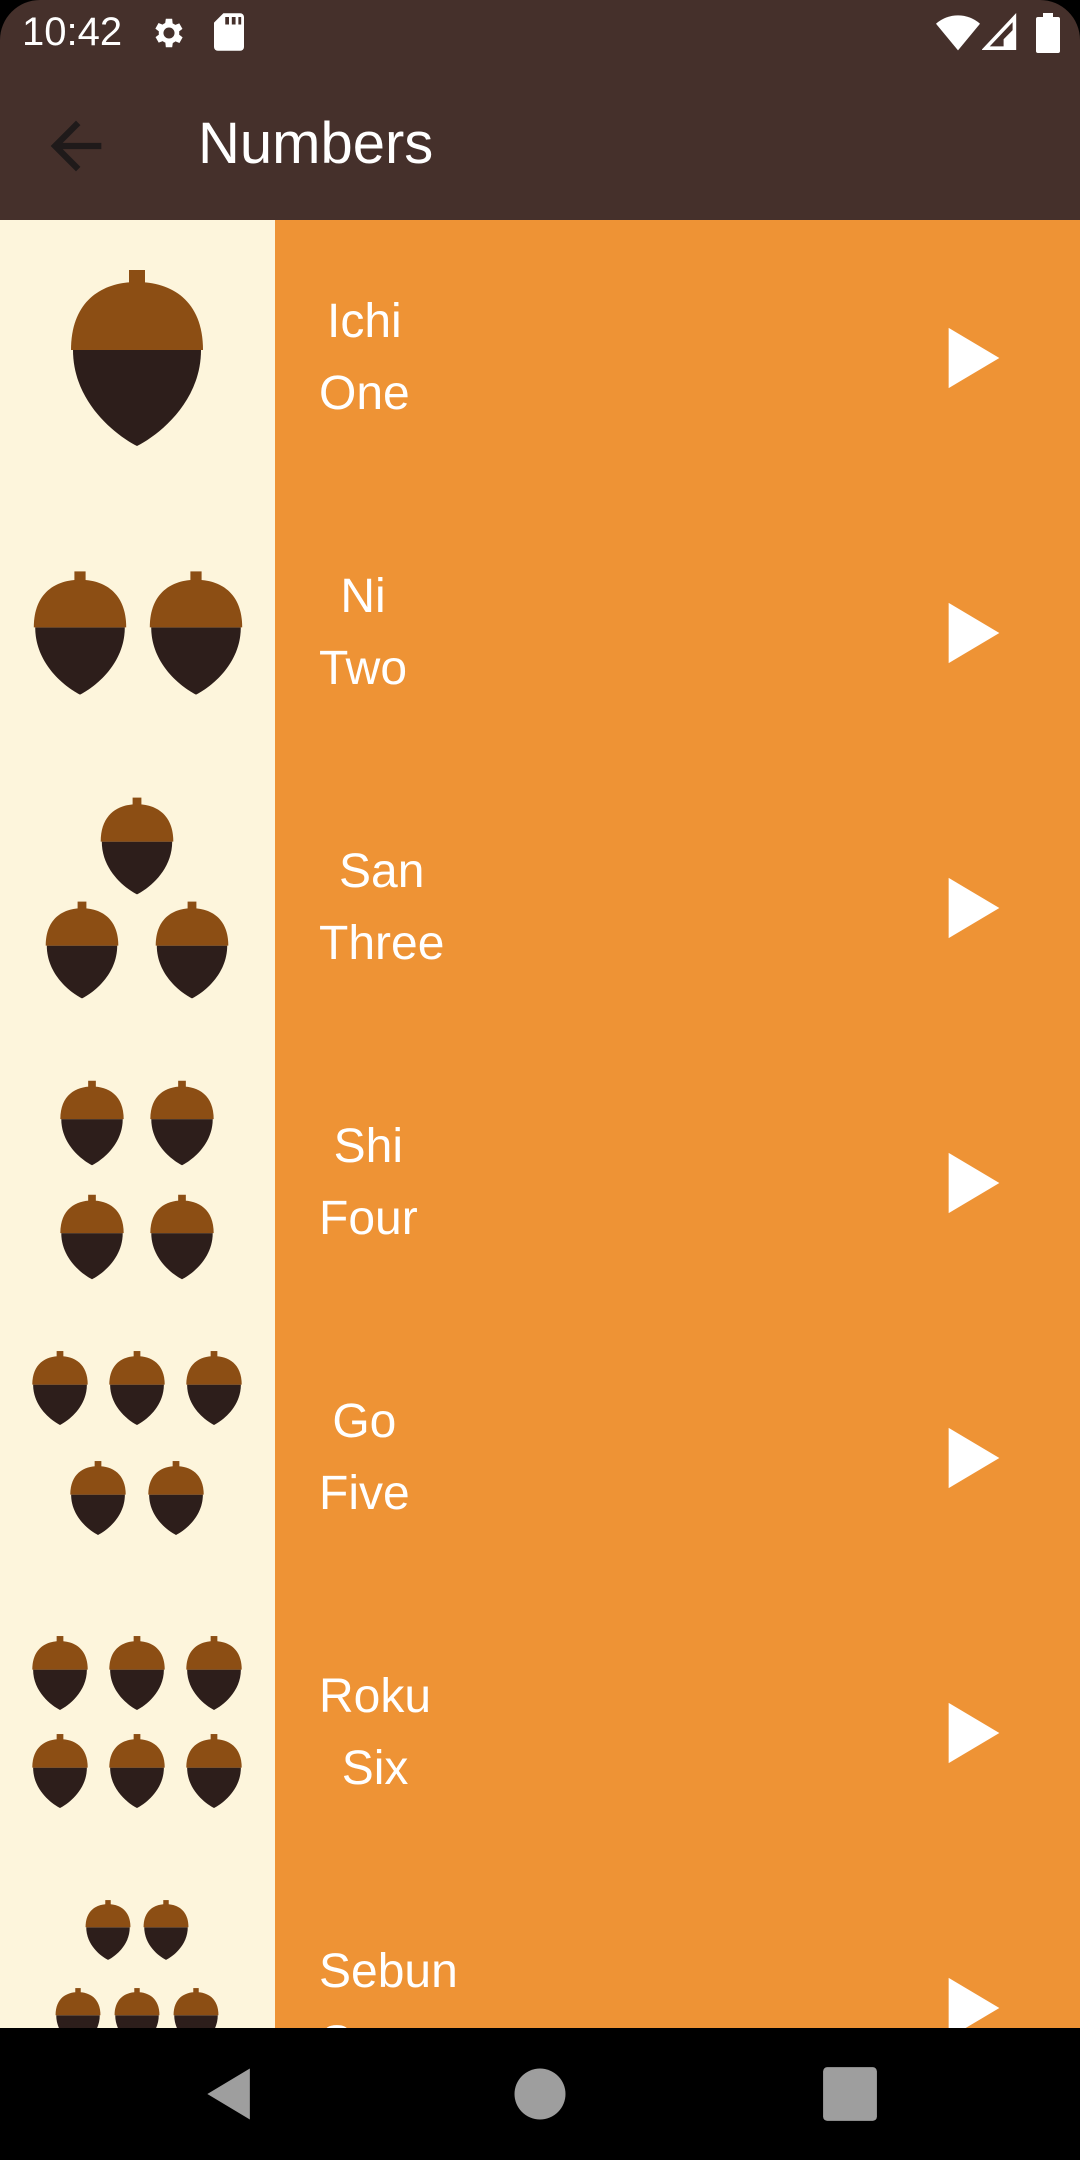 This screenshot has height=2160, width=1080. What do you see at coordinates (540, 34) in the screenshot?
I see `status-bar: 10:42` at bounding box center [540, 34].